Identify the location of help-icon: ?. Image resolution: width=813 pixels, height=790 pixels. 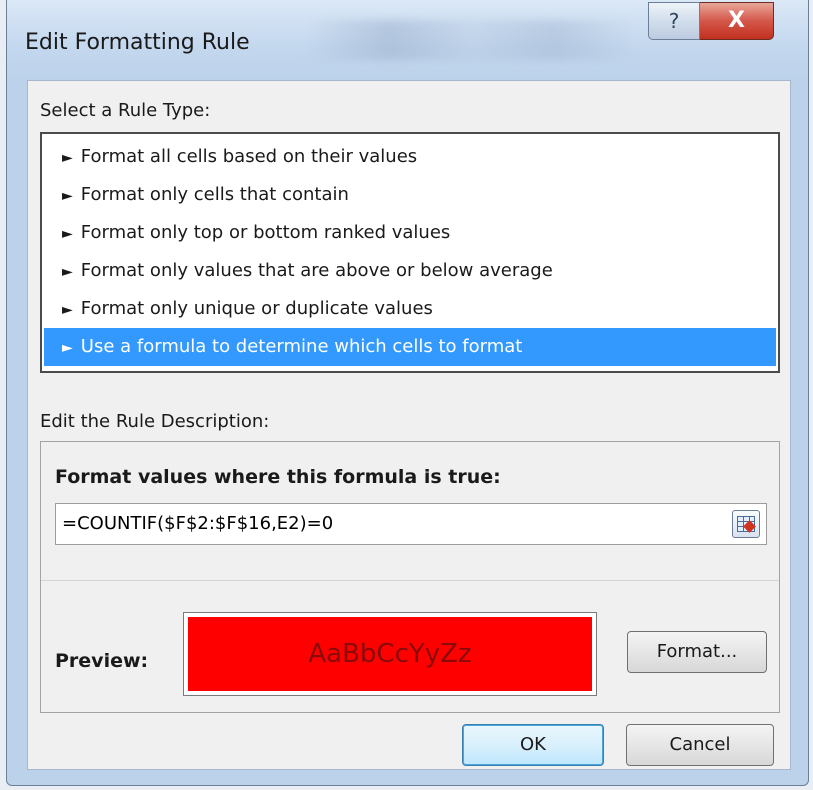
(674, 21).